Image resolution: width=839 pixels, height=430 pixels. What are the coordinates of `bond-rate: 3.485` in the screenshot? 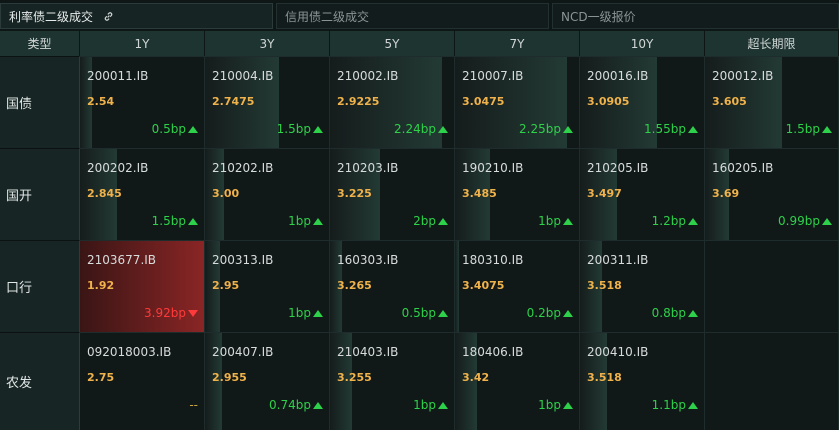 It's located at (479, 193).